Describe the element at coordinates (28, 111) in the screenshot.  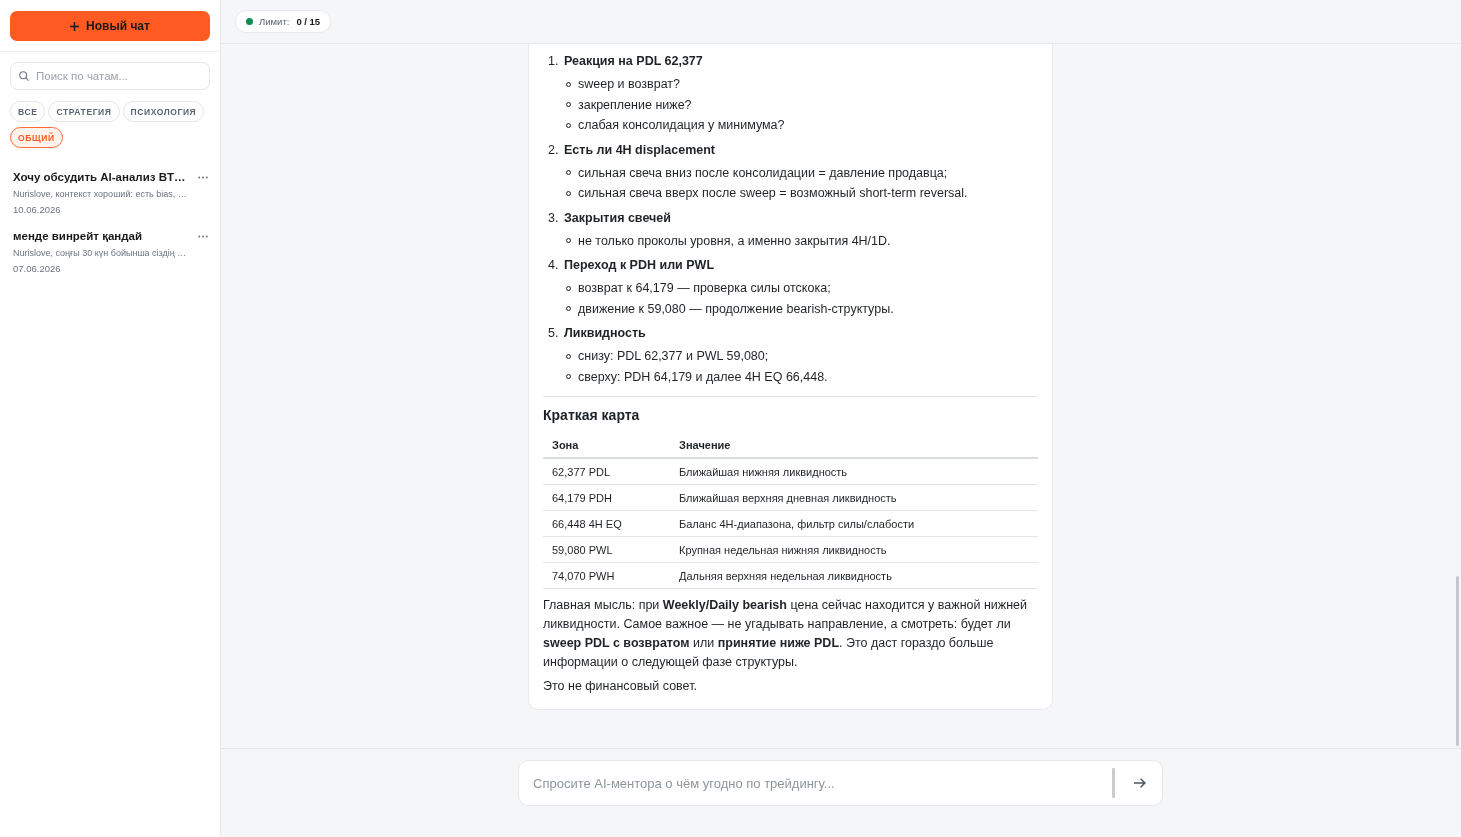
I see `filter-chip: ВСЕ` at that location.